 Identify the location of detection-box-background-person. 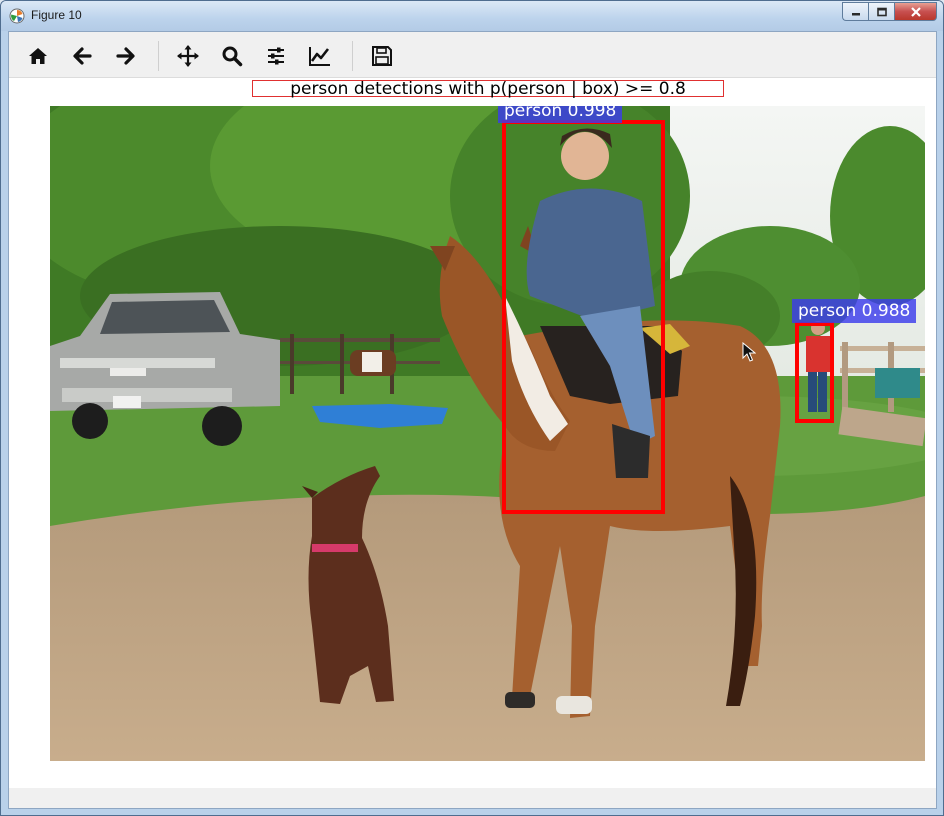
(814, 372).